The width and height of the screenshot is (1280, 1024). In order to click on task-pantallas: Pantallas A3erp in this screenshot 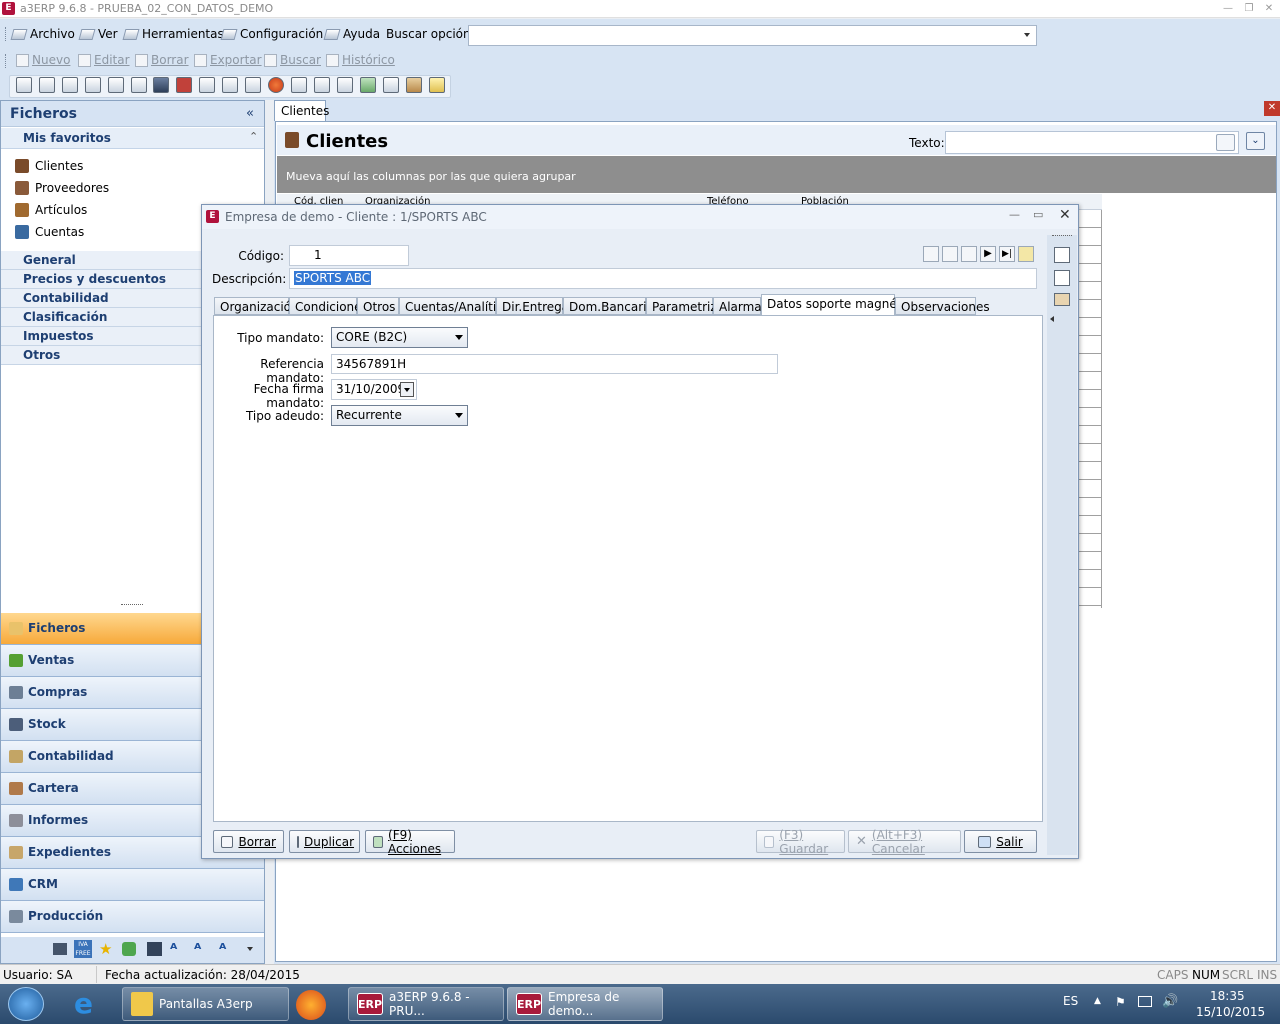, I will do `click(205, 1004)`.